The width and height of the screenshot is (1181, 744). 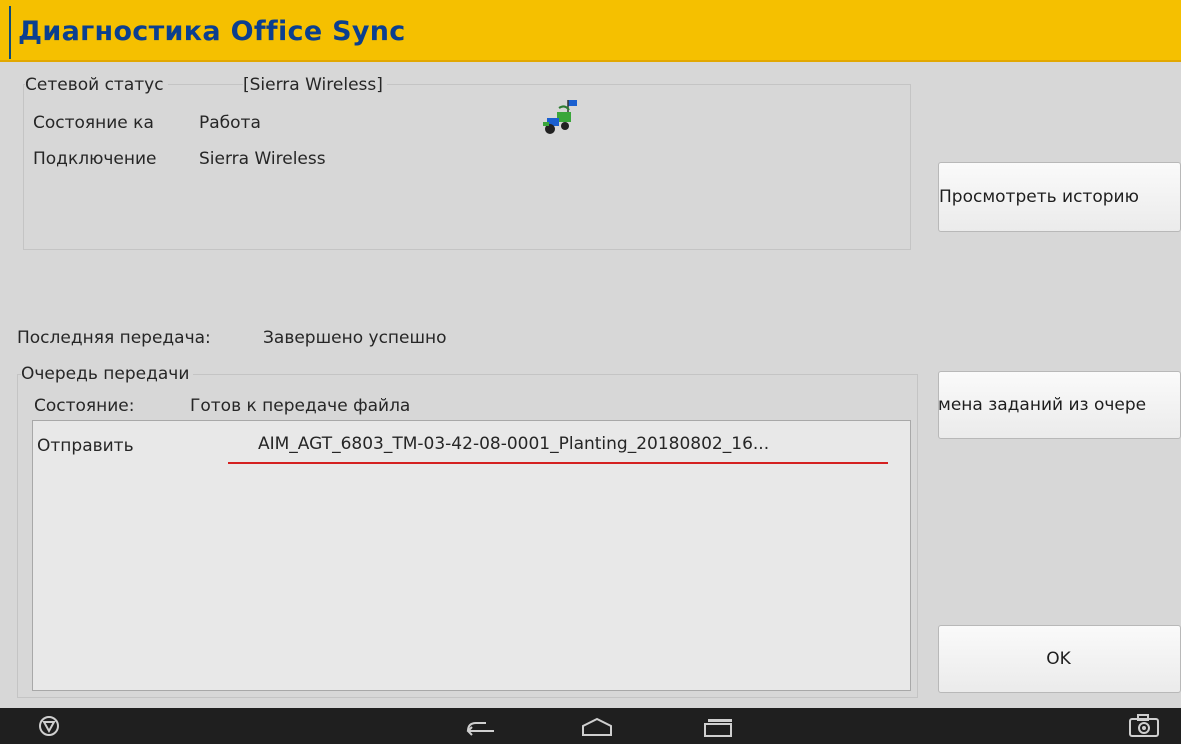 I want to click on ok-button: OK, so click(x=1059, y=659).